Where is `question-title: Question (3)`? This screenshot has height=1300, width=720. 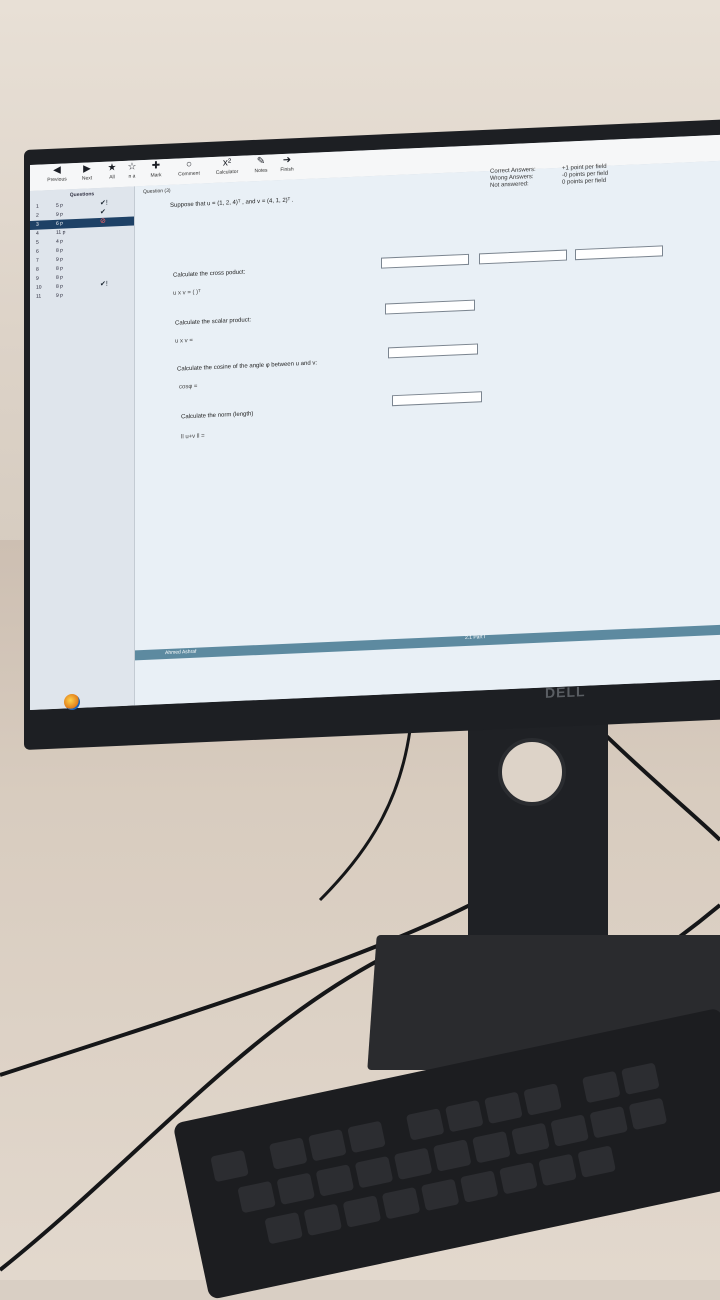 question-title: Question (3) is located at coordinates (157, 191).